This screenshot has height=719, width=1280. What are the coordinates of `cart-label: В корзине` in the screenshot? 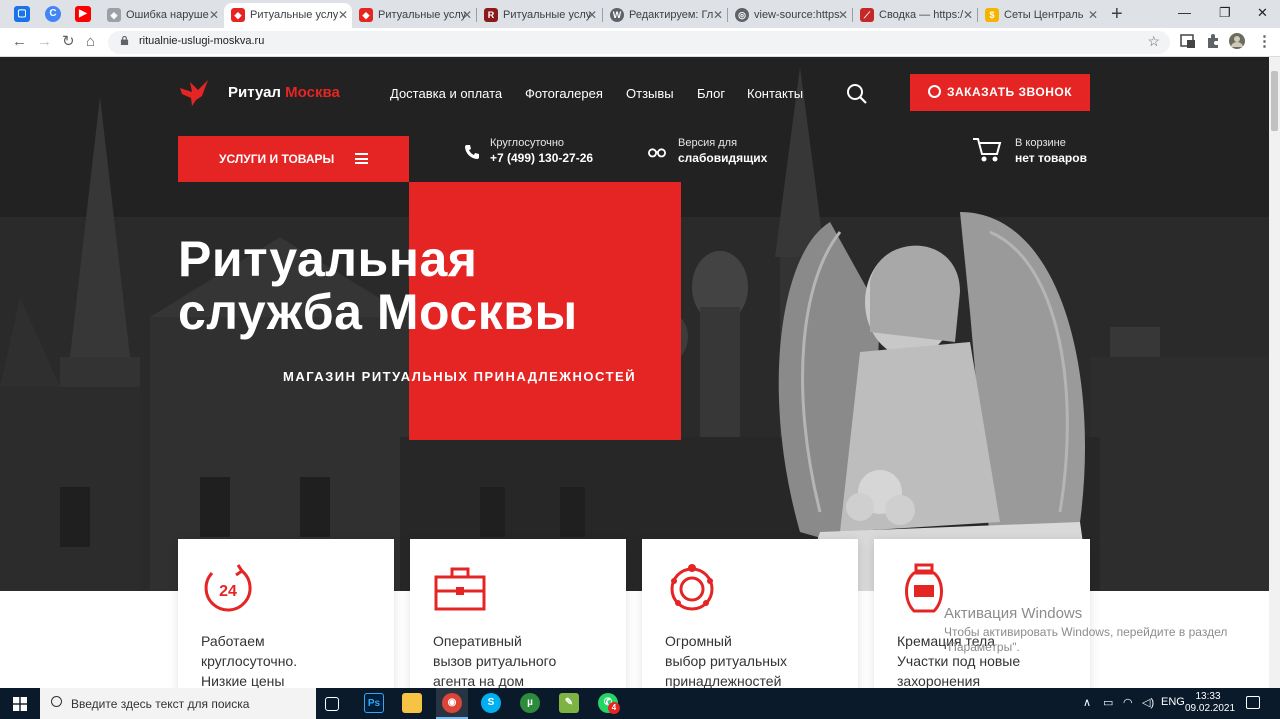 It's located at (1040, 143).